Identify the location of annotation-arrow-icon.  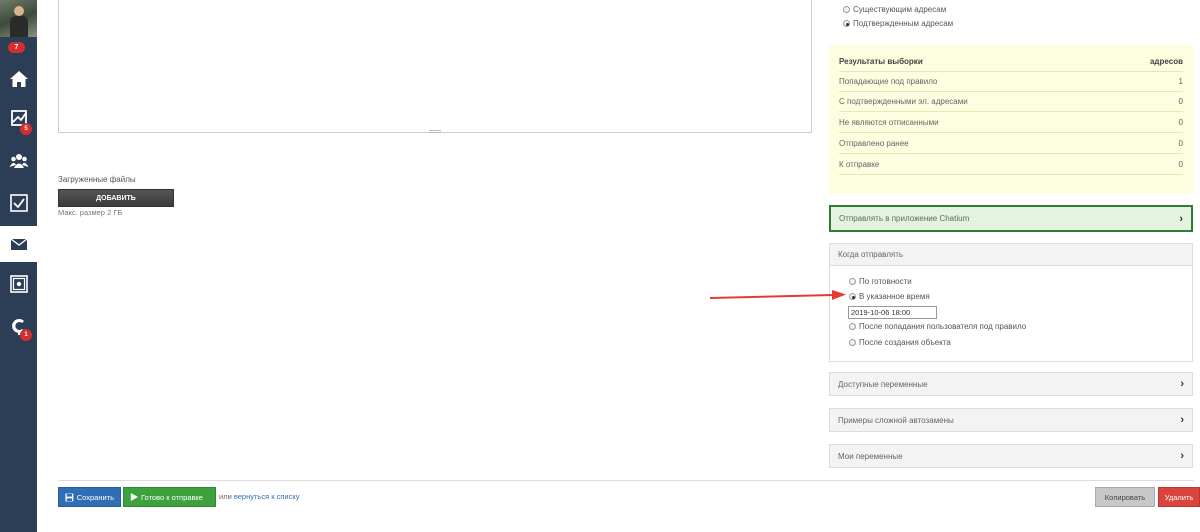
(777, 295).